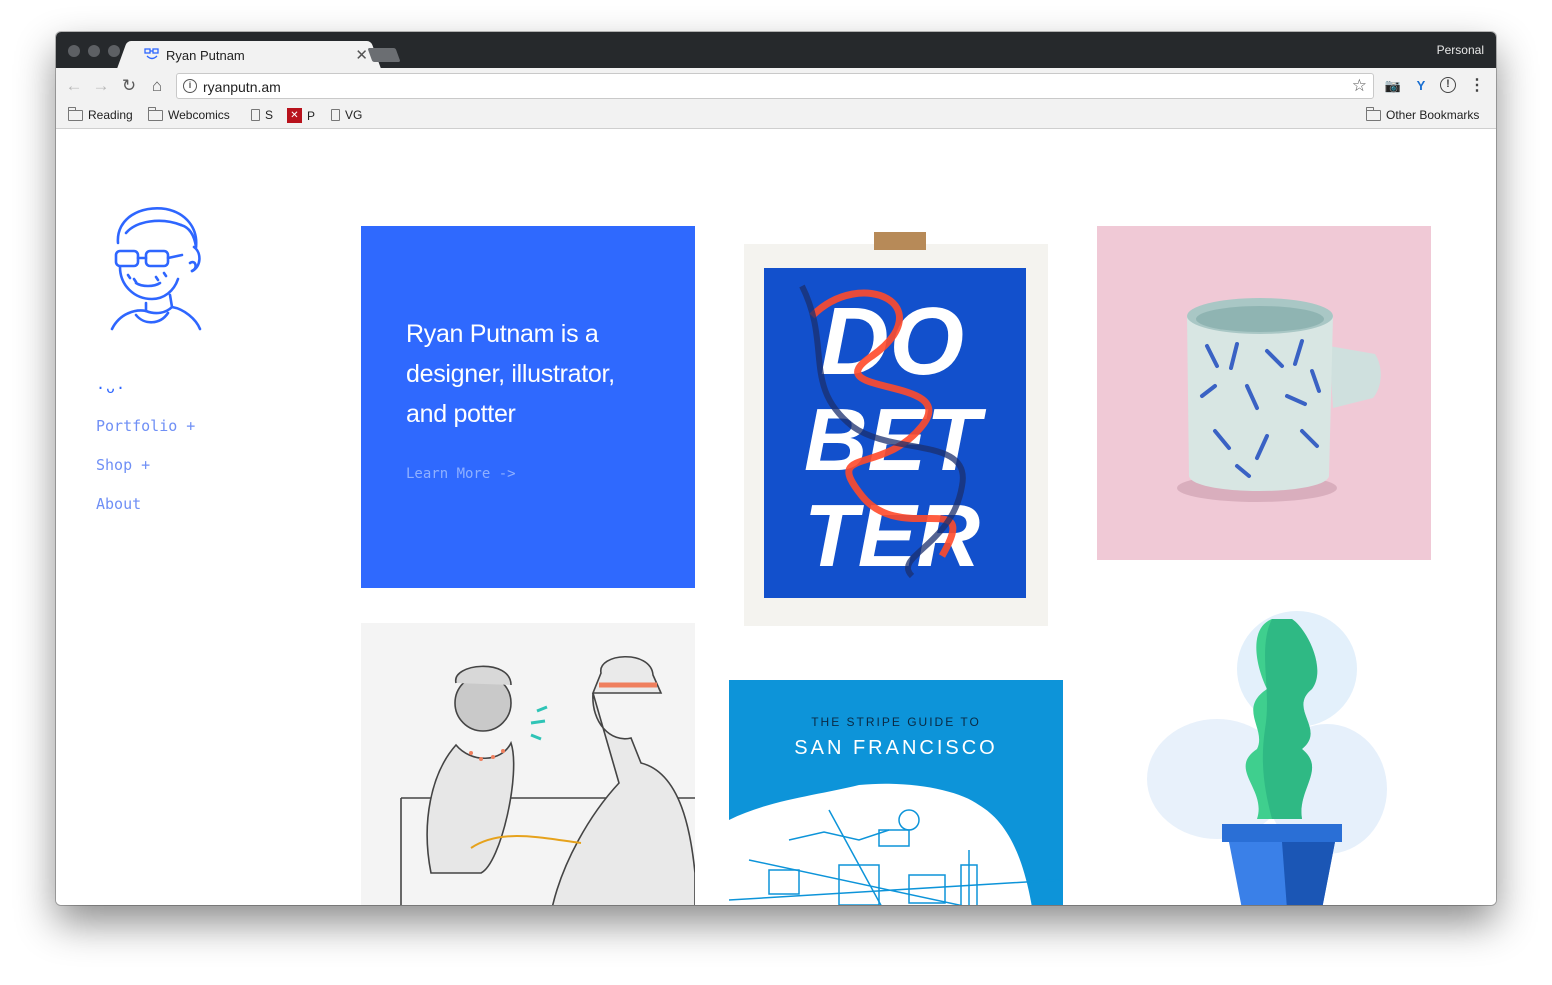  Describe the element at coordinates (1393, 86) in the screenshot. I see `camera-extension-icon: 📷` at that location.